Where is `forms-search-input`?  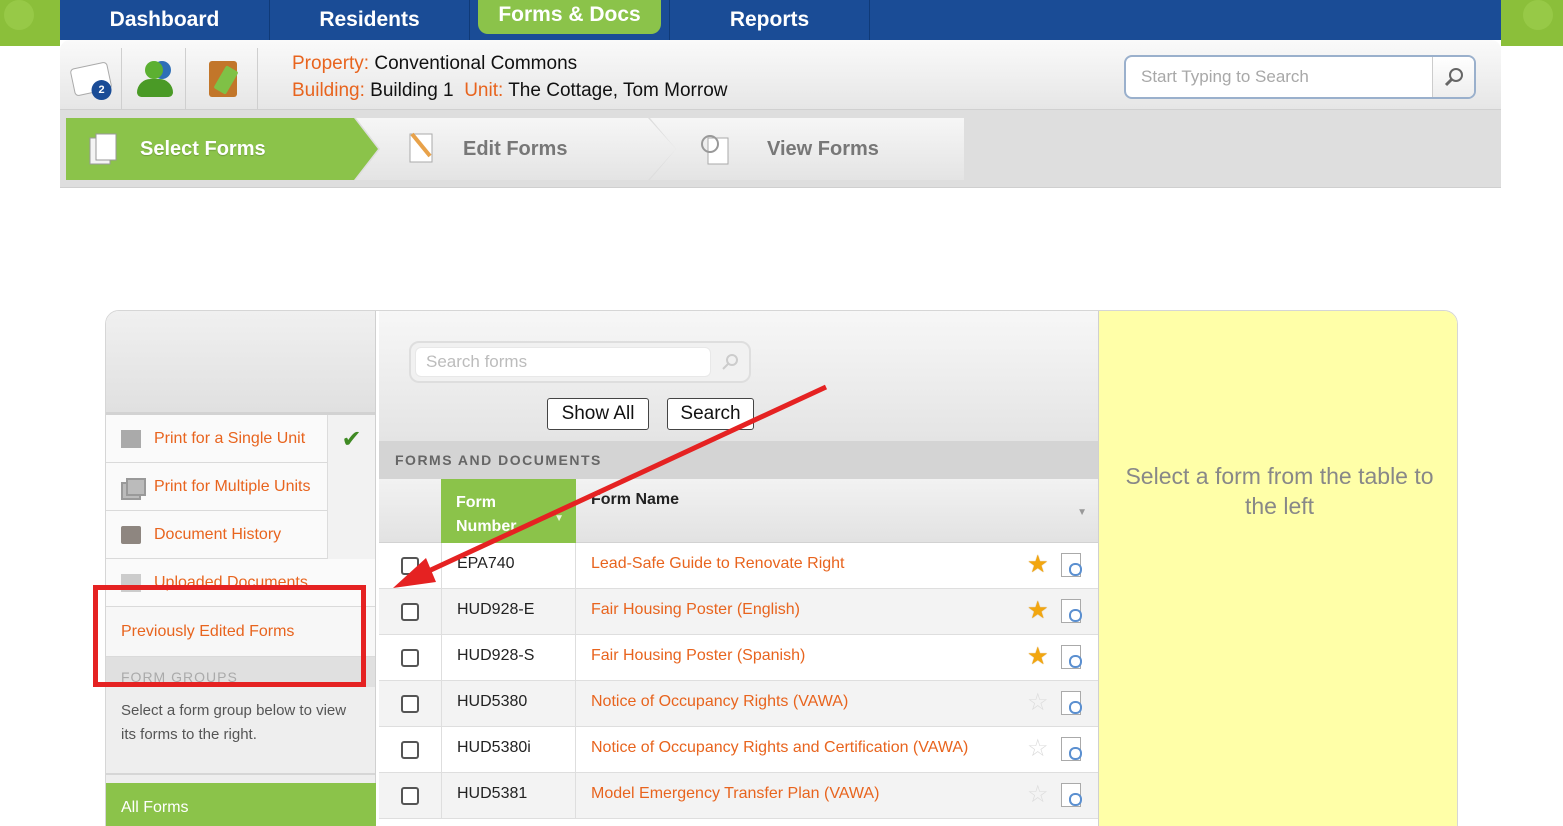
forms-search-input is located at coordinates (563, 362).